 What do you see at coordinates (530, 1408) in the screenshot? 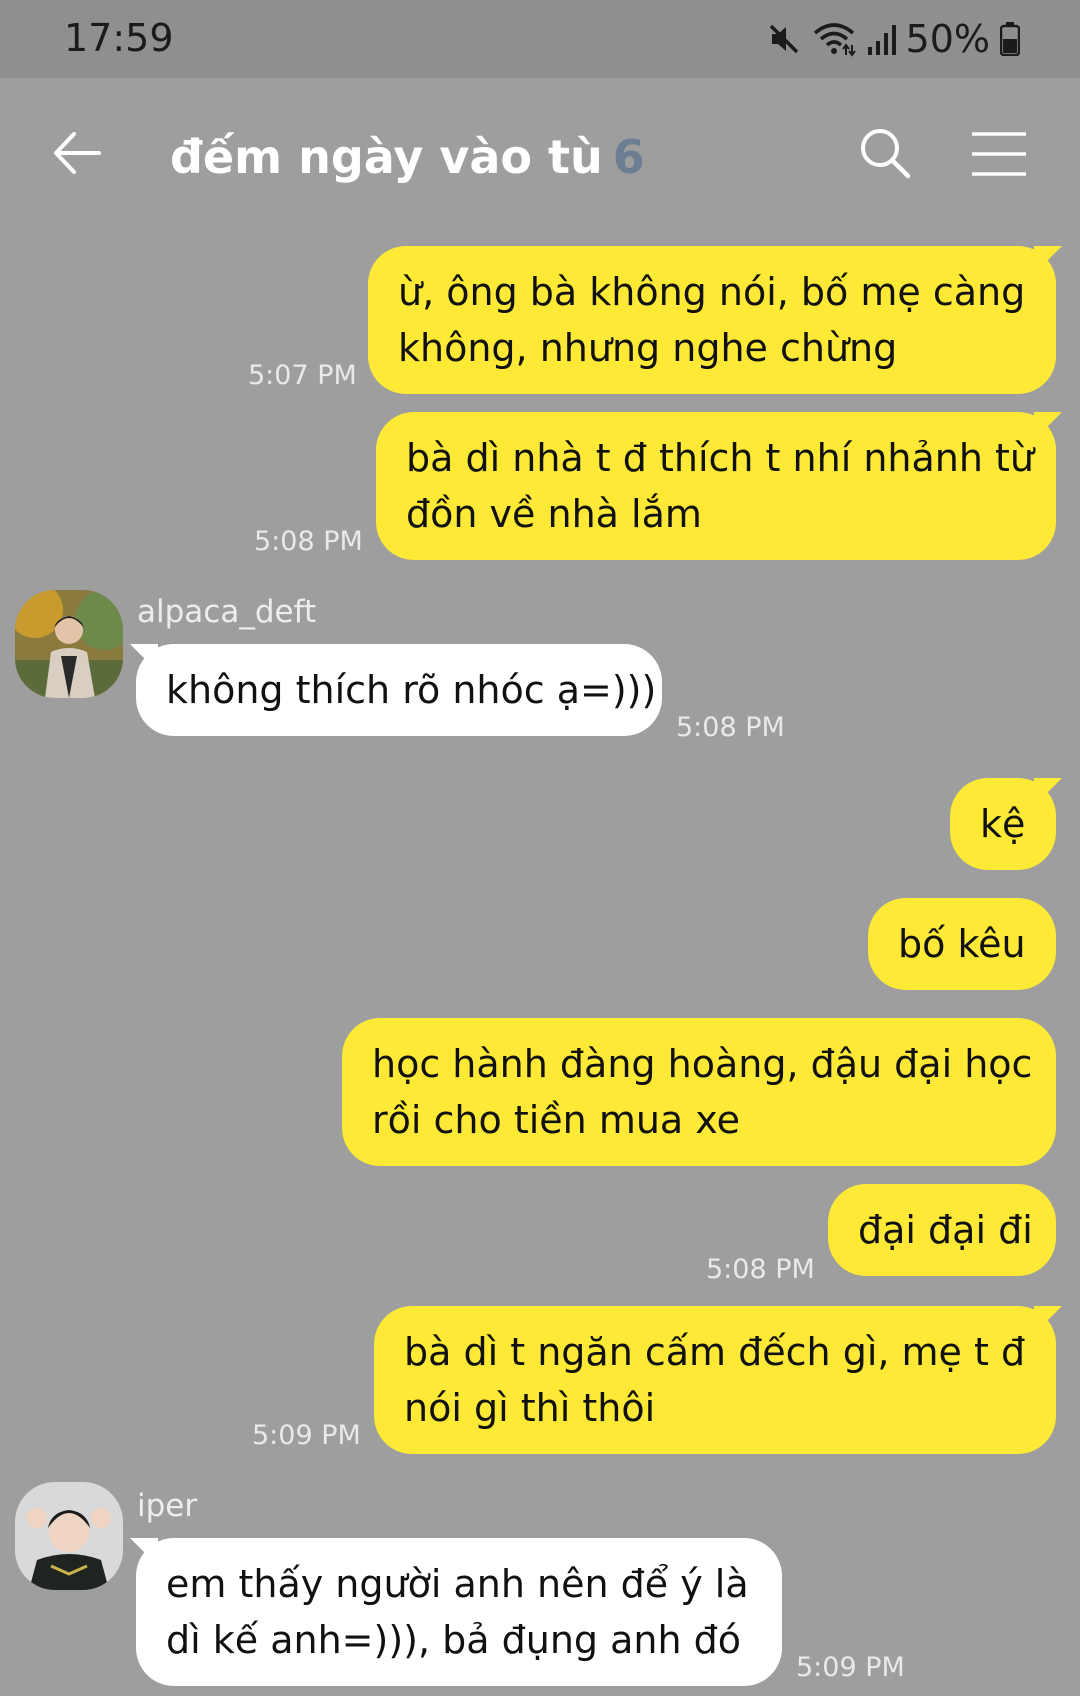
I see `message-line: nói gì thì thôi` at bounding box center [530, 1408].